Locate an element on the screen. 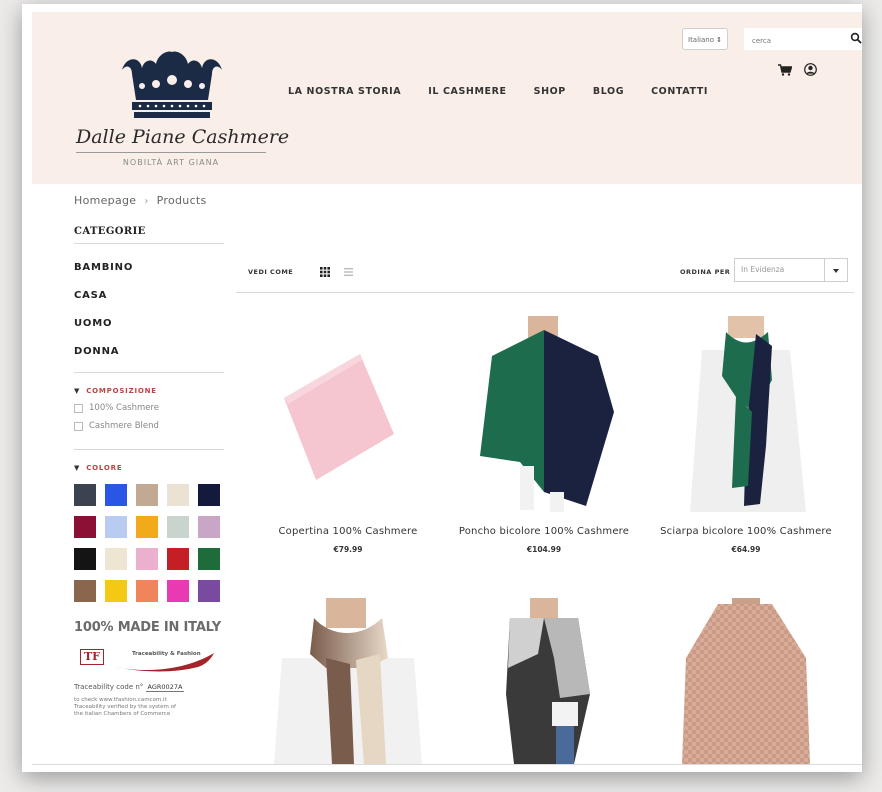 This screenshot has width=882, height=792. grid-view-icon is located at coordinates (325, 272).